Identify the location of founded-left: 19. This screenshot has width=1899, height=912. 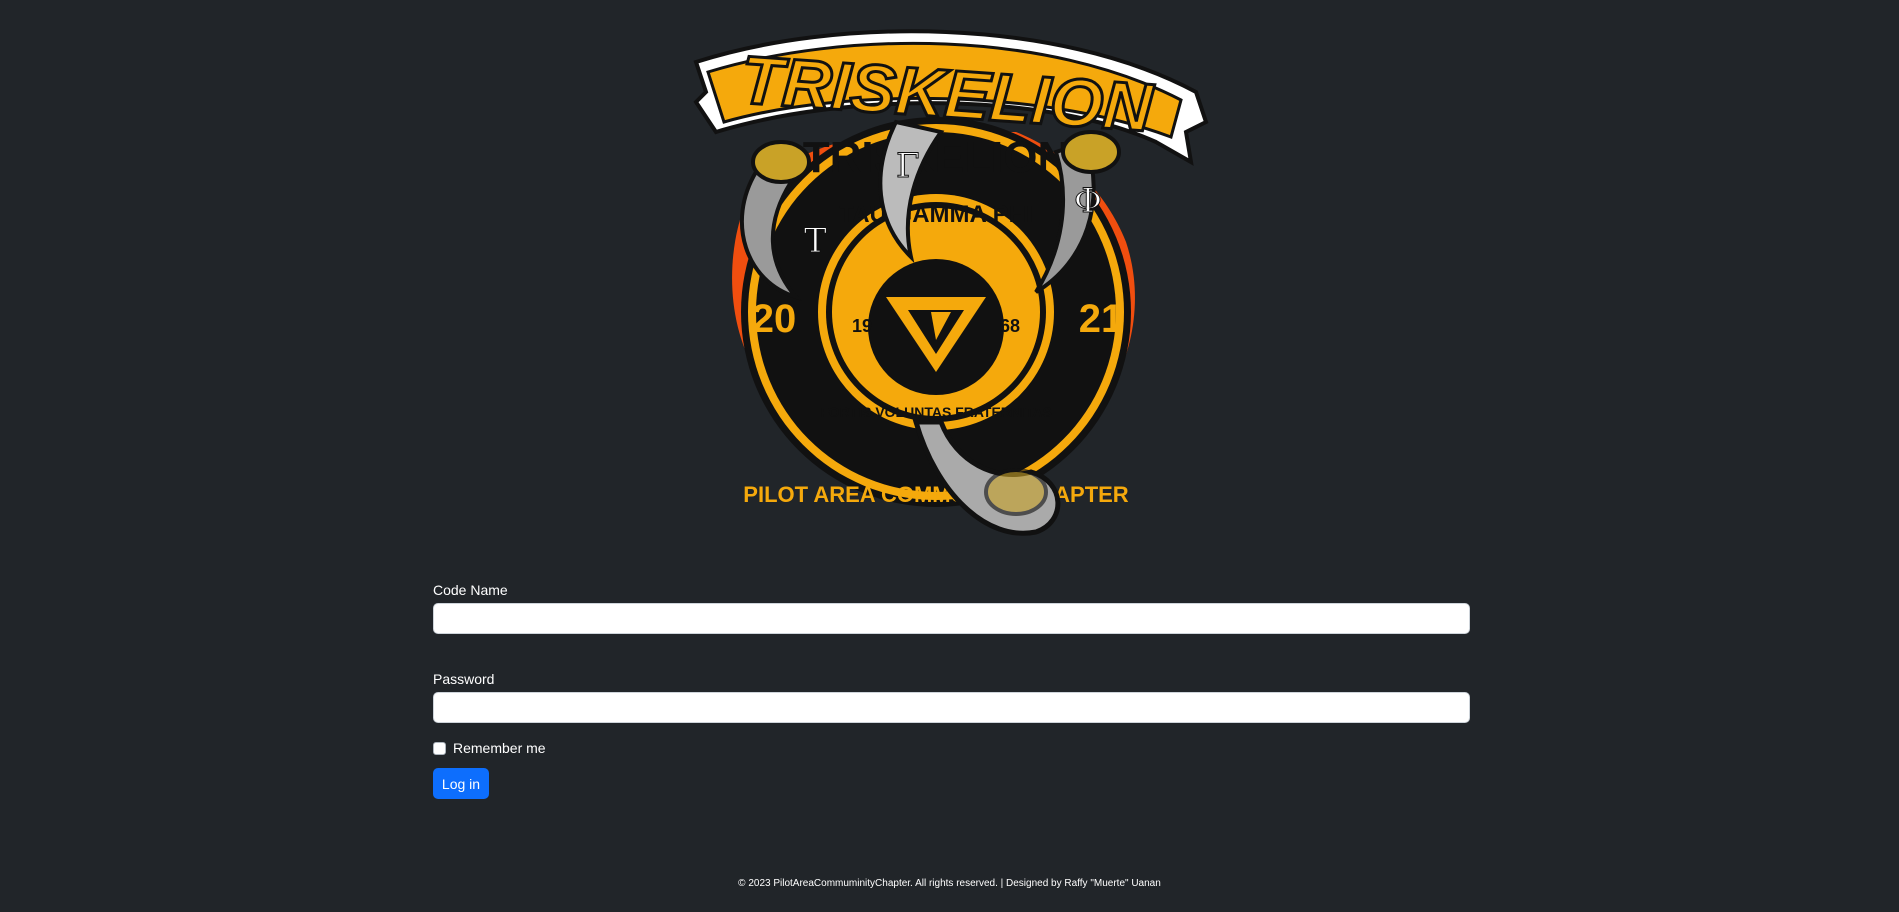
(862, 326).